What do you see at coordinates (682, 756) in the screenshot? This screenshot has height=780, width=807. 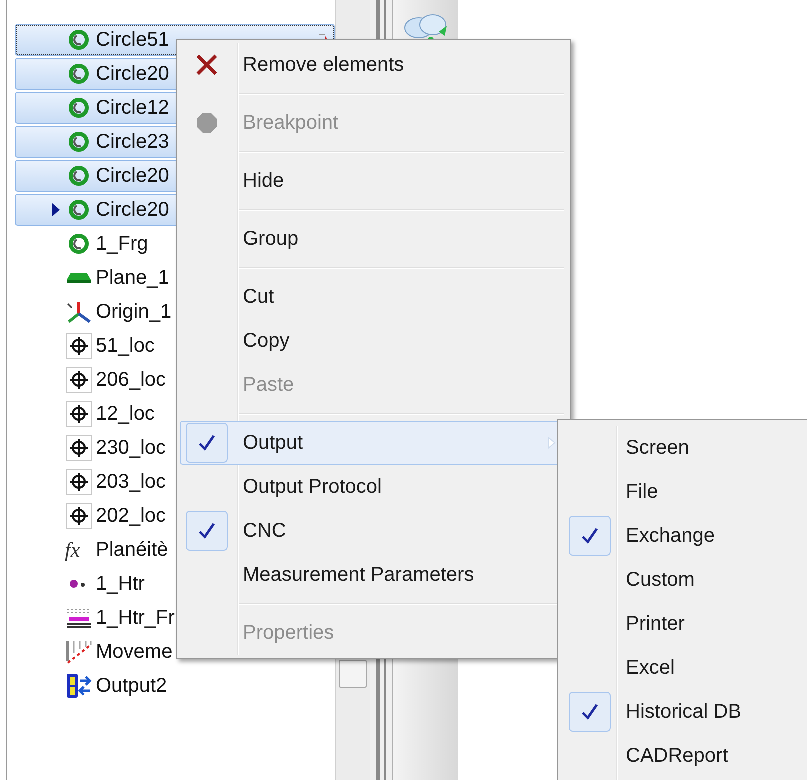 I see `menu-item: CADReport` at bounding box center [682, 756].